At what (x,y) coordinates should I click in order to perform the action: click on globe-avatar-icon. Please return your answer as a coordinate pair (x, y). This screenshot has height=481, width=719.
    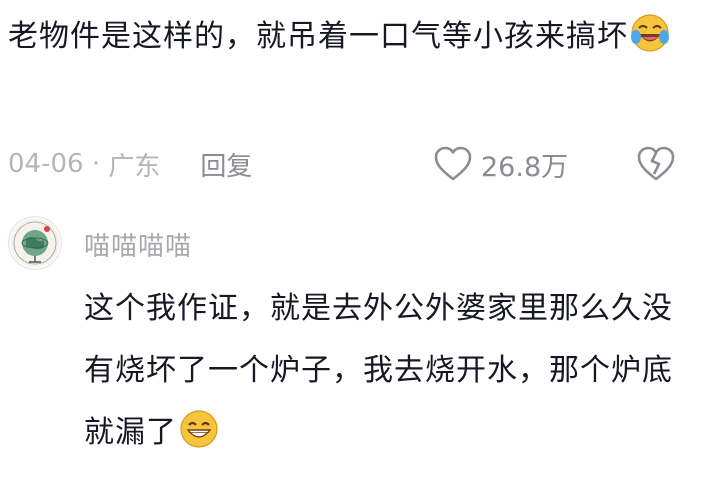
    Looking at the image, I should click on (35, 243).